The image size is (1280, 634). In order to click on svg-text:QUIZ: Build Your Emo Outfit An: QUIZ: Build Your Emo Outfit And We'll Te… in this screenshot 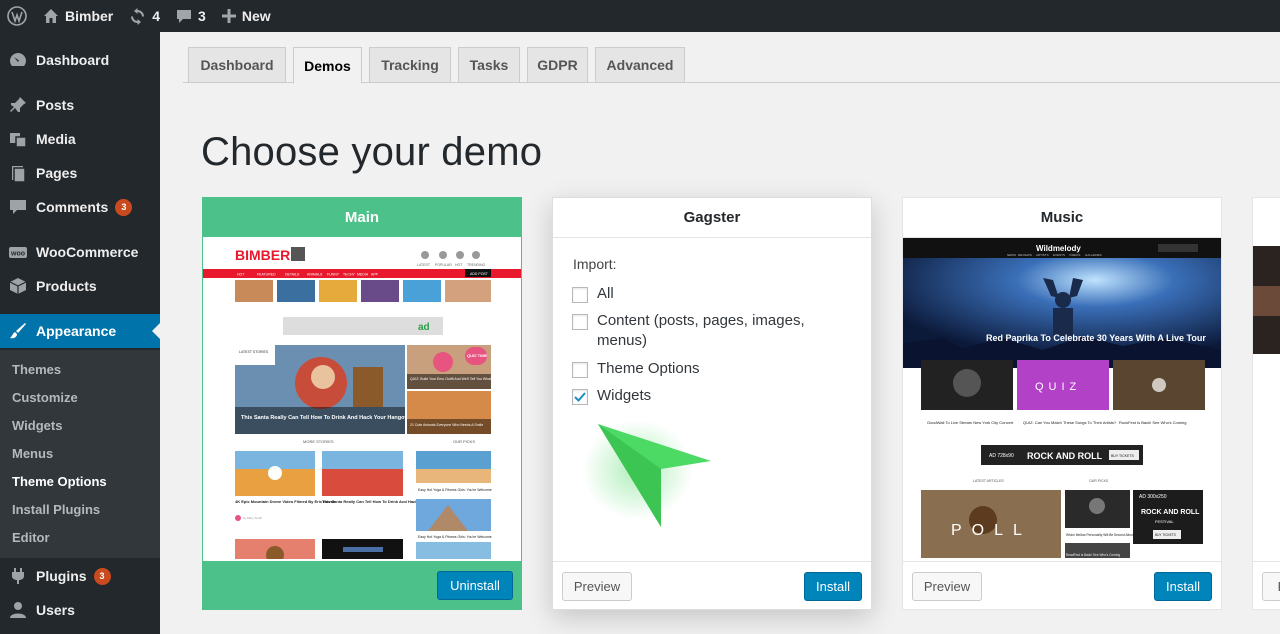, I will do `click(457, 379)`.